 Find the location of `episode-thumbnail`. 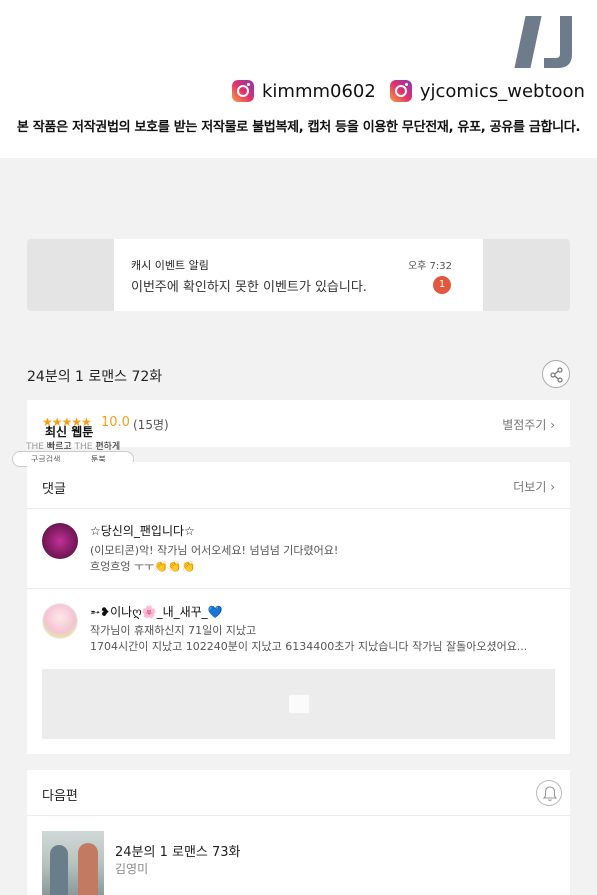

episode-thumbnail is located at coordinates (73, 863).